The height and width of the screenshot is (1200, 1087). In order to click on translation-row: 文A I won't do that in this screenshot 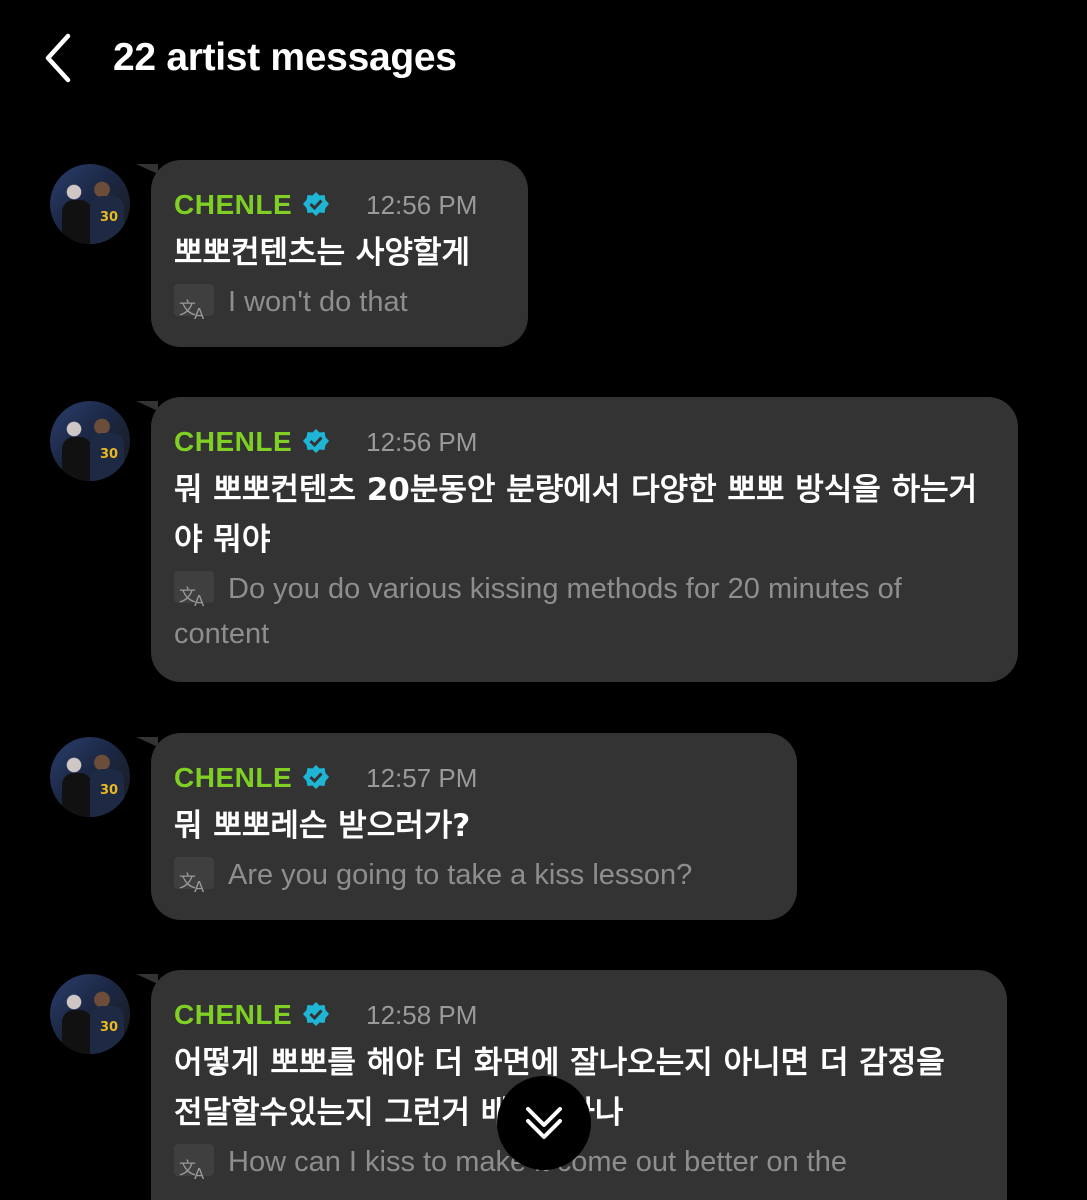, I will do `click(339, 302)`.